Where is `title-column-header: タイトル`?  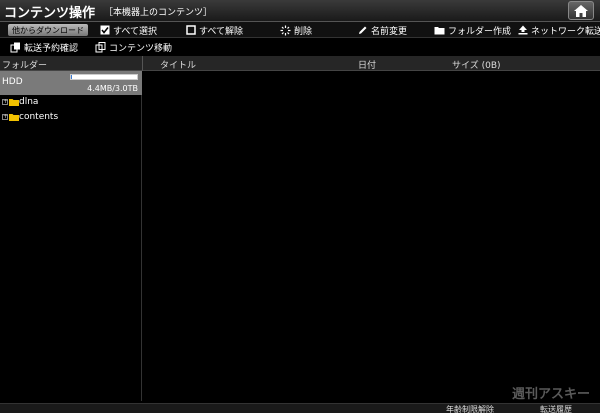
title-column-header: タイトル is located at coordinates (178, 64).